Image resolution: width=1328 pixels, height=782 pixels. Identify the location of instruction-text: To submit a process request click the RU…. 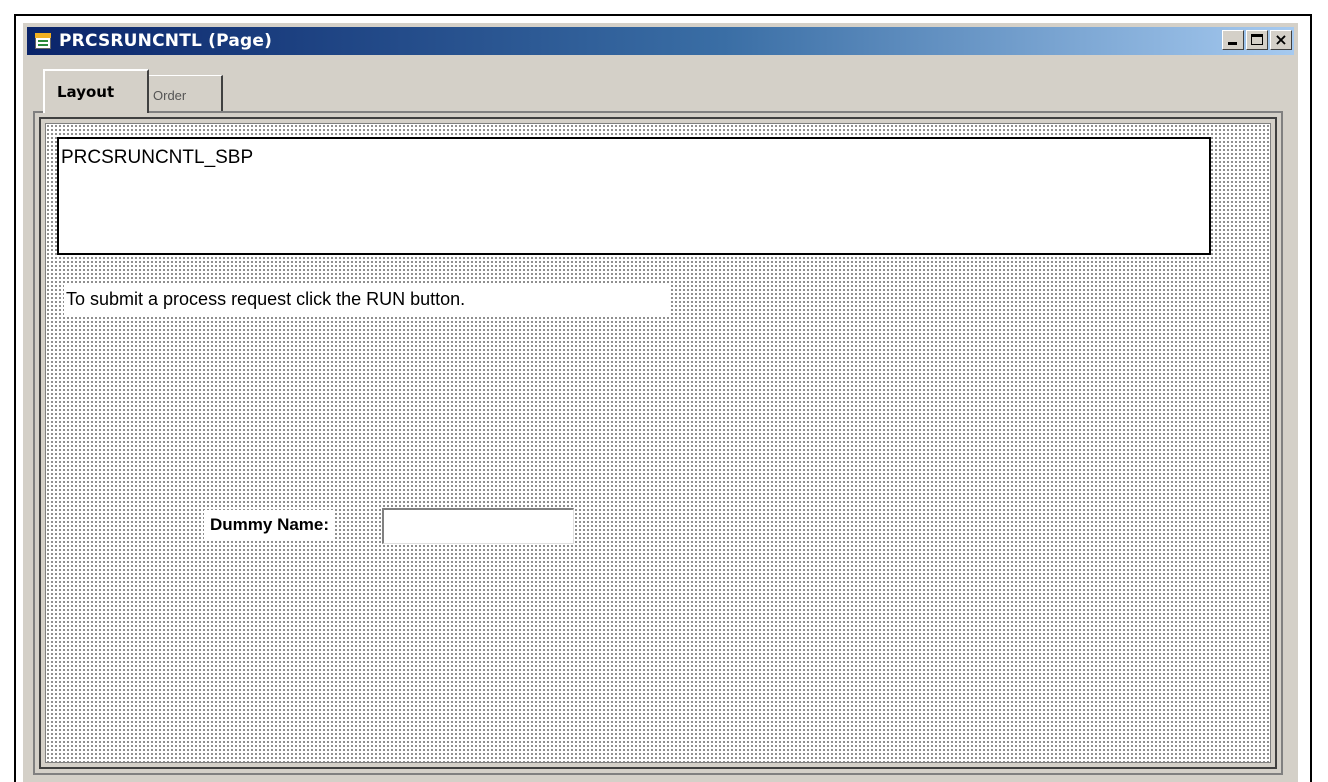
(367, 299).